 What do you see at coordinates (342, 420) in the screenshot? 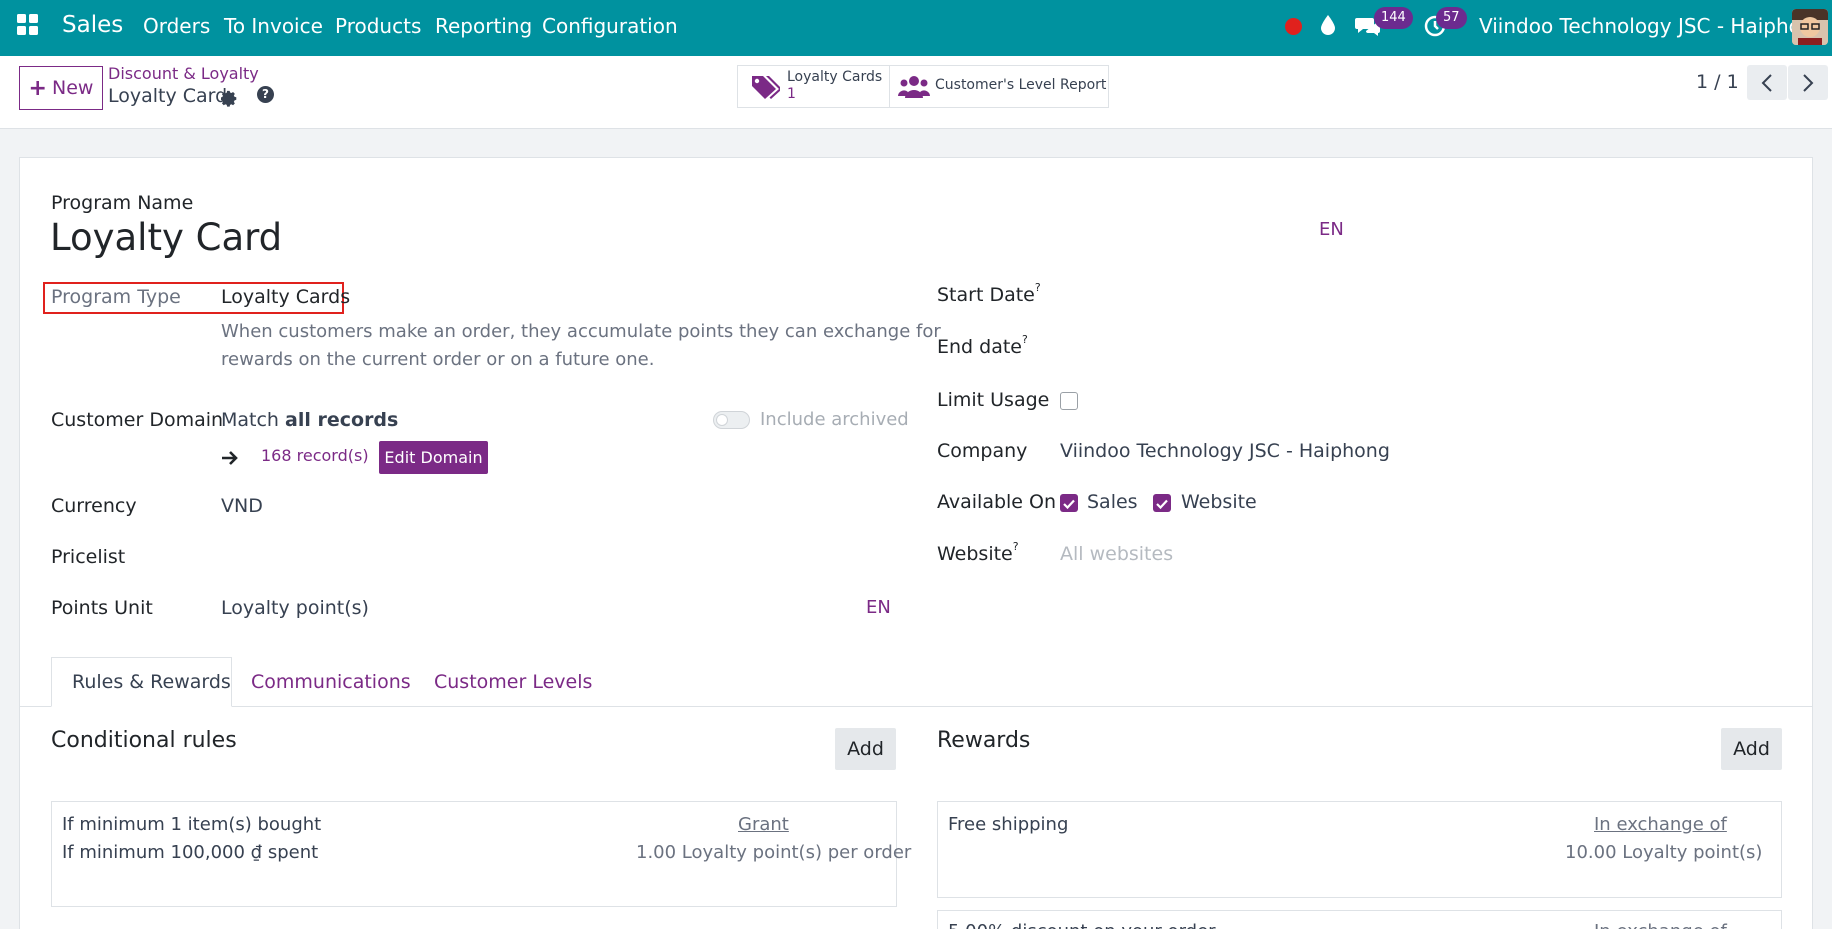
I see `match-value: all records` at bounding box center [342, 420].